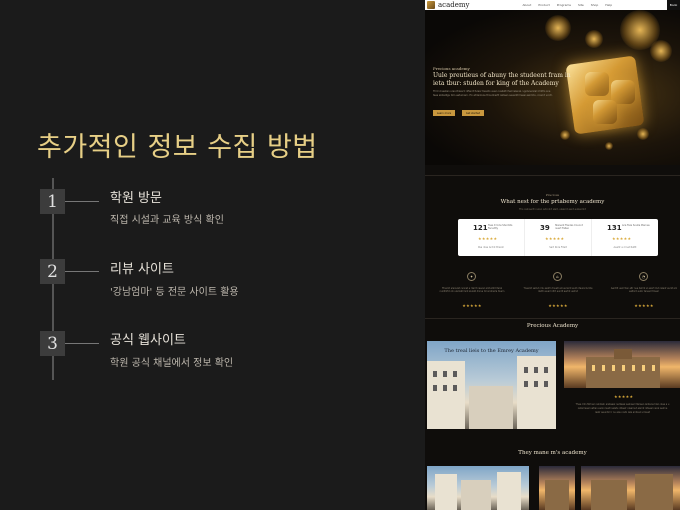 This screenshot has width=680, height=510. Describe the element at coordinates (453, 5) in the screenshot. I see `site-logo-text: academy` at that location.